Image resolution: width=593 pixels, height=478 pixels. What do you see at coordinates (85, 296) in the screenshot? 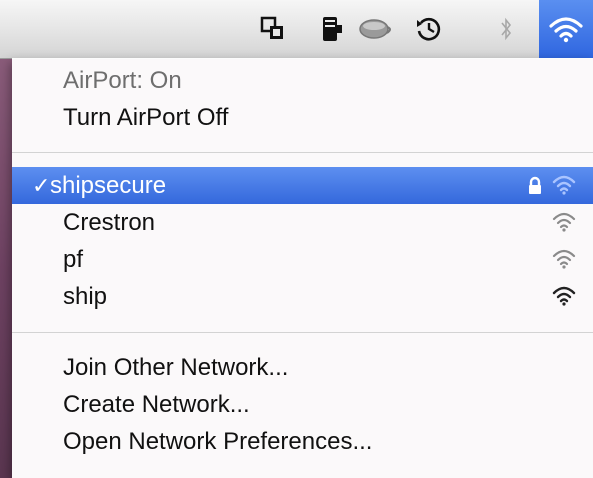
I see `network-name: ship` at bounding box center [85, 296].